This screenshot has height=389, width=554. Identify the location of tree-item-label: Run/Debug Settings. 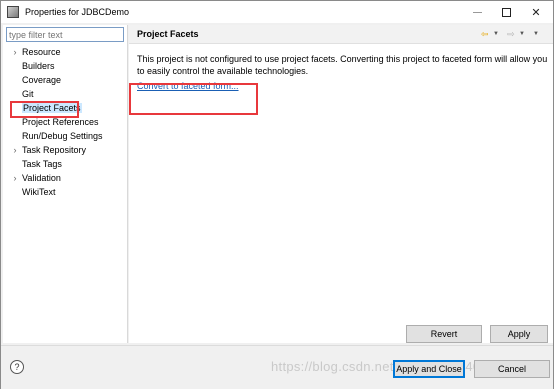
(62, 136).